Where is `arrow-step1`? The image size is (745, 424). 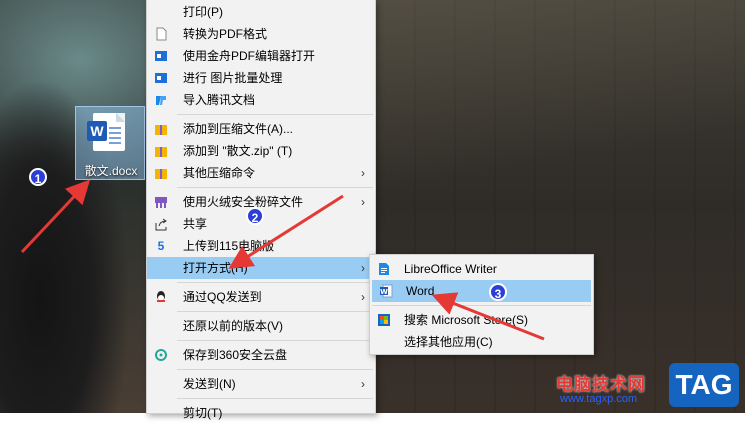 arrow-step1 is located at coordinates (55, 216).